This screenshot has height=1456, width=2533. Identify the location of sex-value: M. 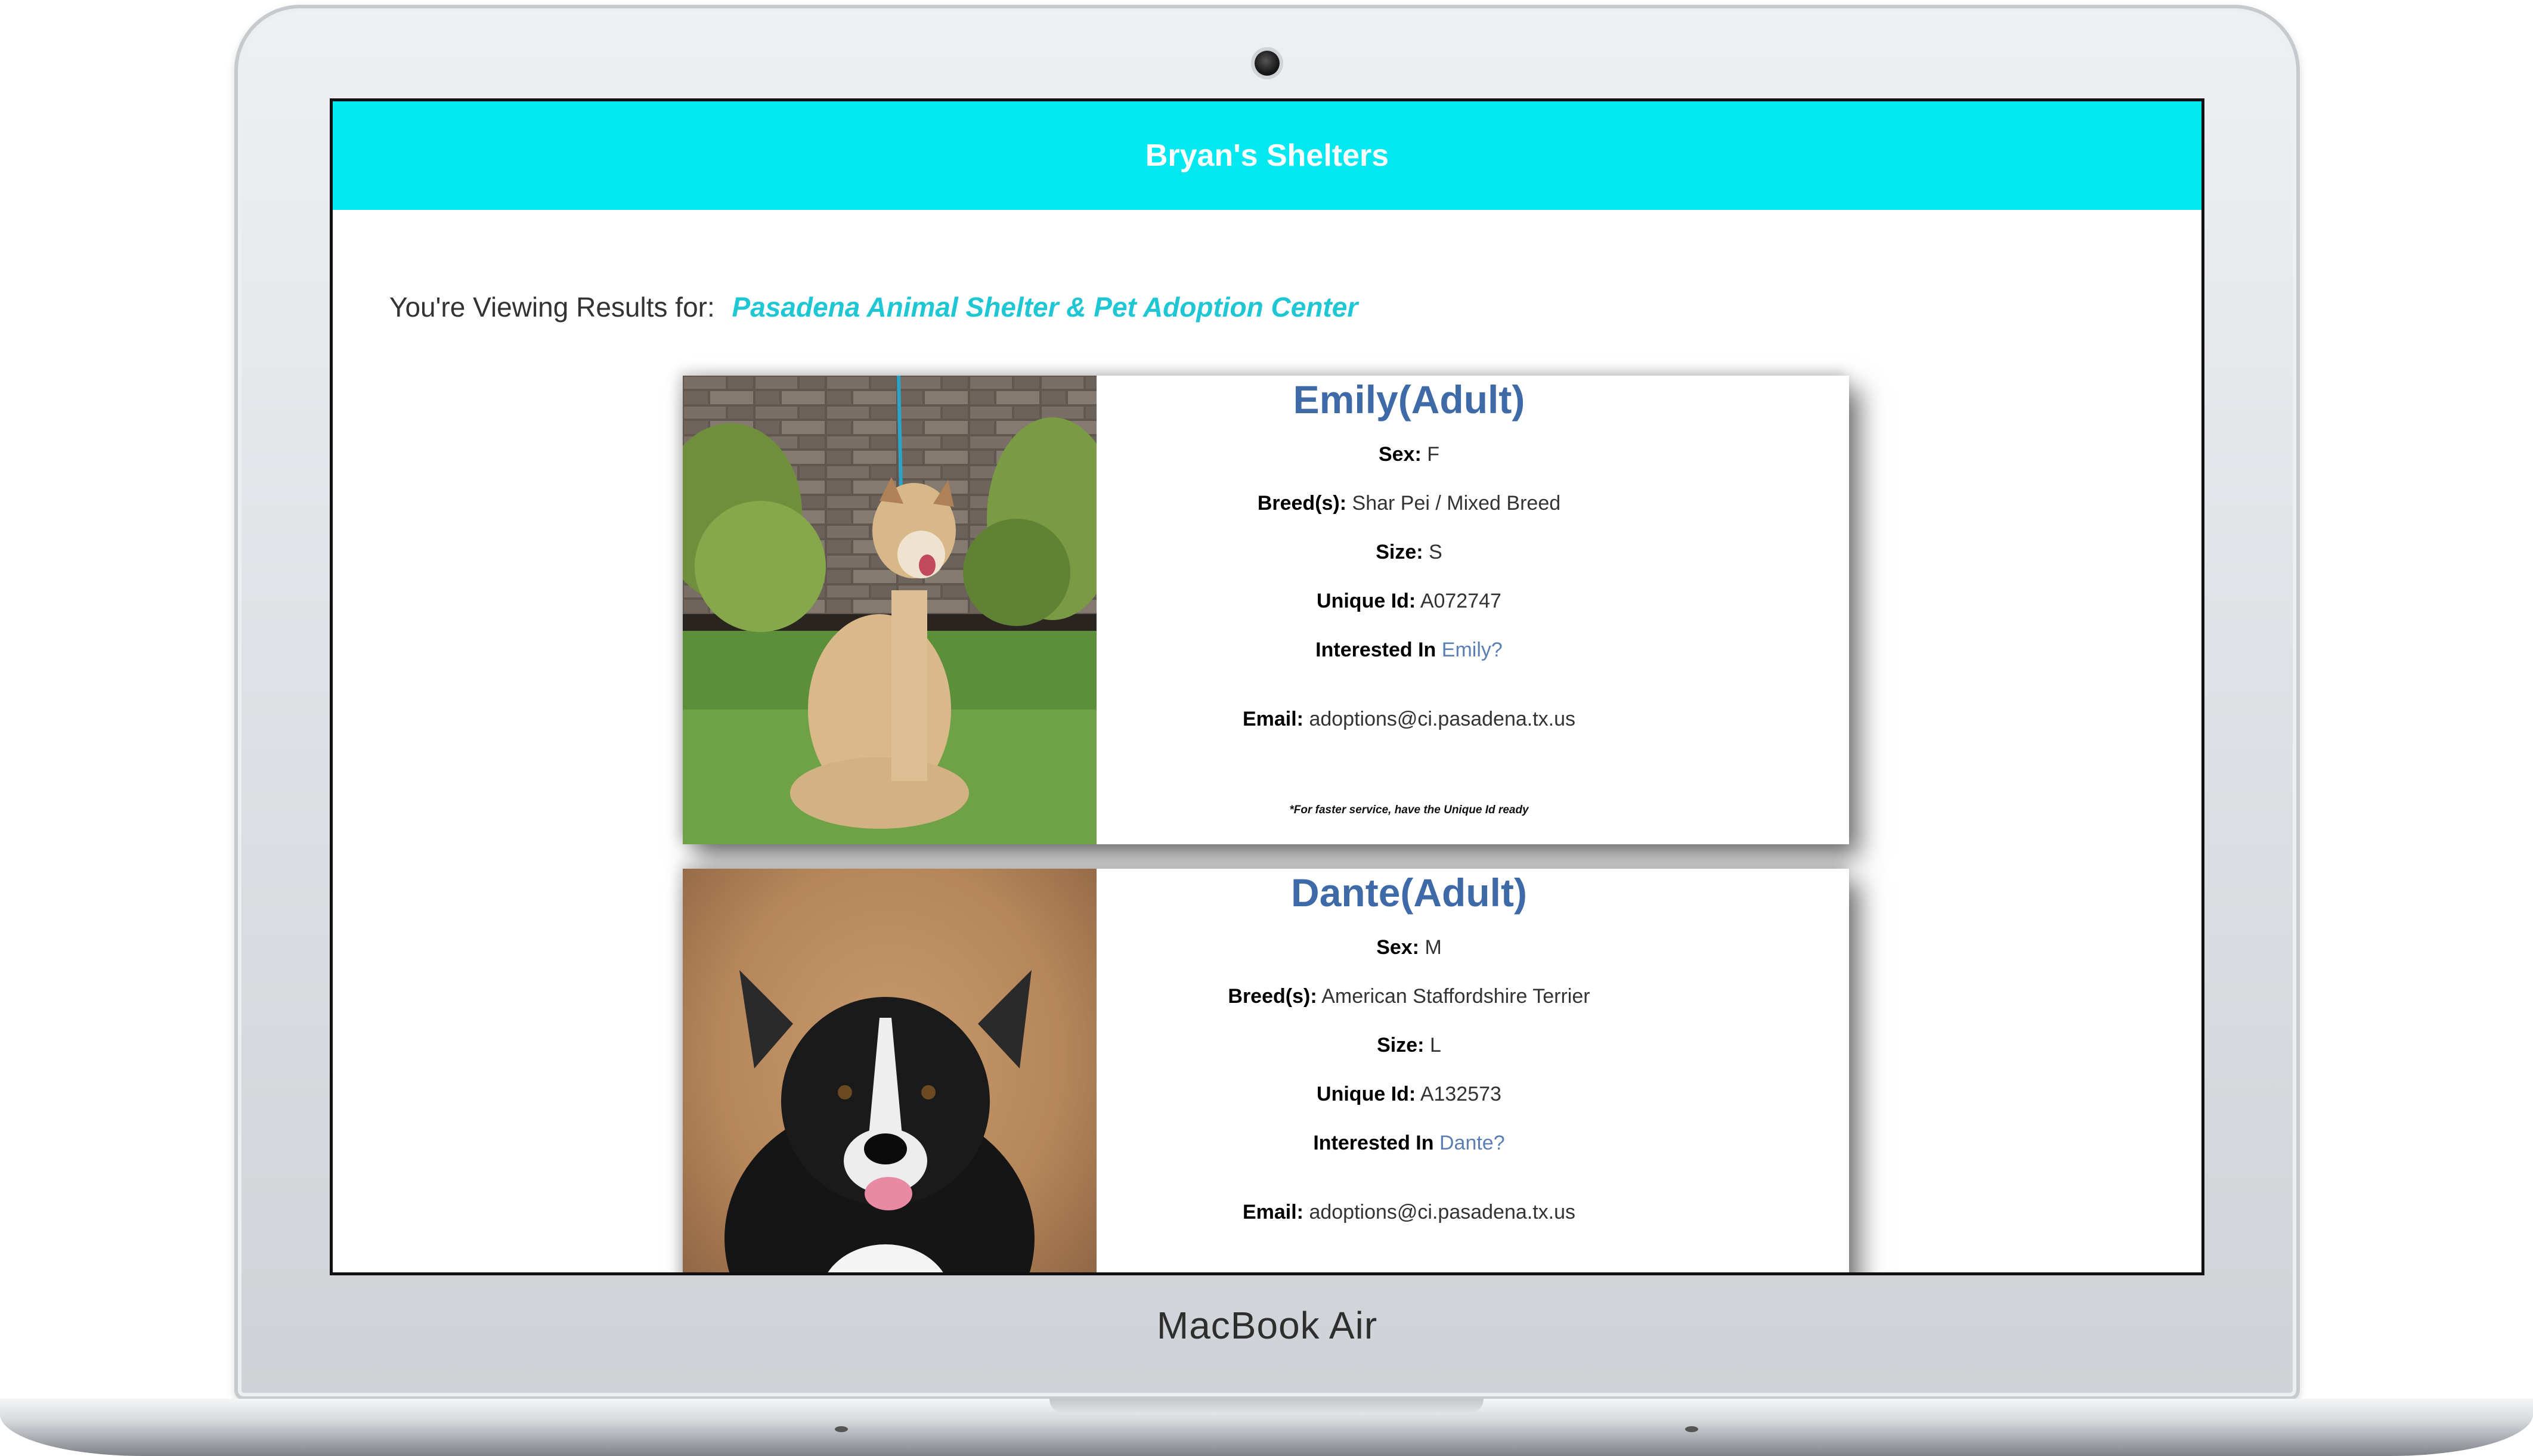
(1433, 947).